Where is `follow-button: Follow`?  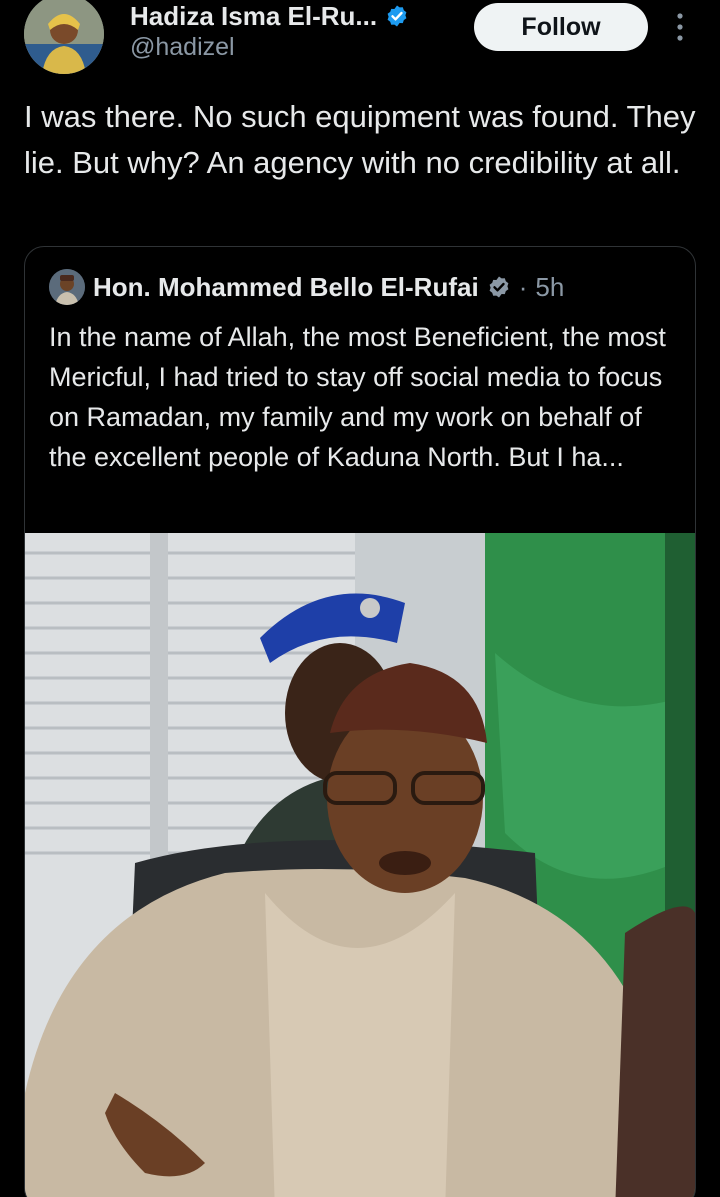
follow-button: Follow is located at coordinates (561, 27).